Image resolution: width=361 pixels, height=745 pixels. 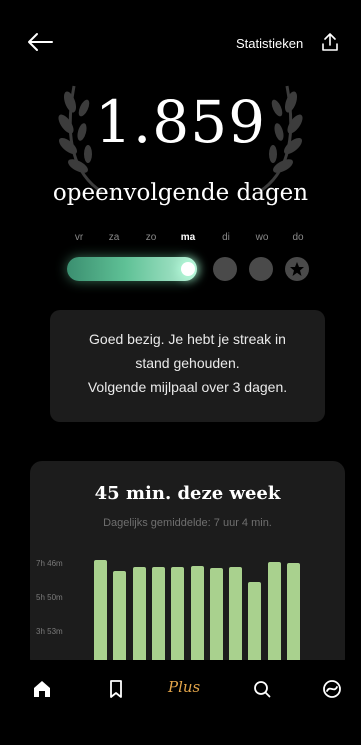 I want to click on day-label-vr: vr, so click(x=79, y=237).